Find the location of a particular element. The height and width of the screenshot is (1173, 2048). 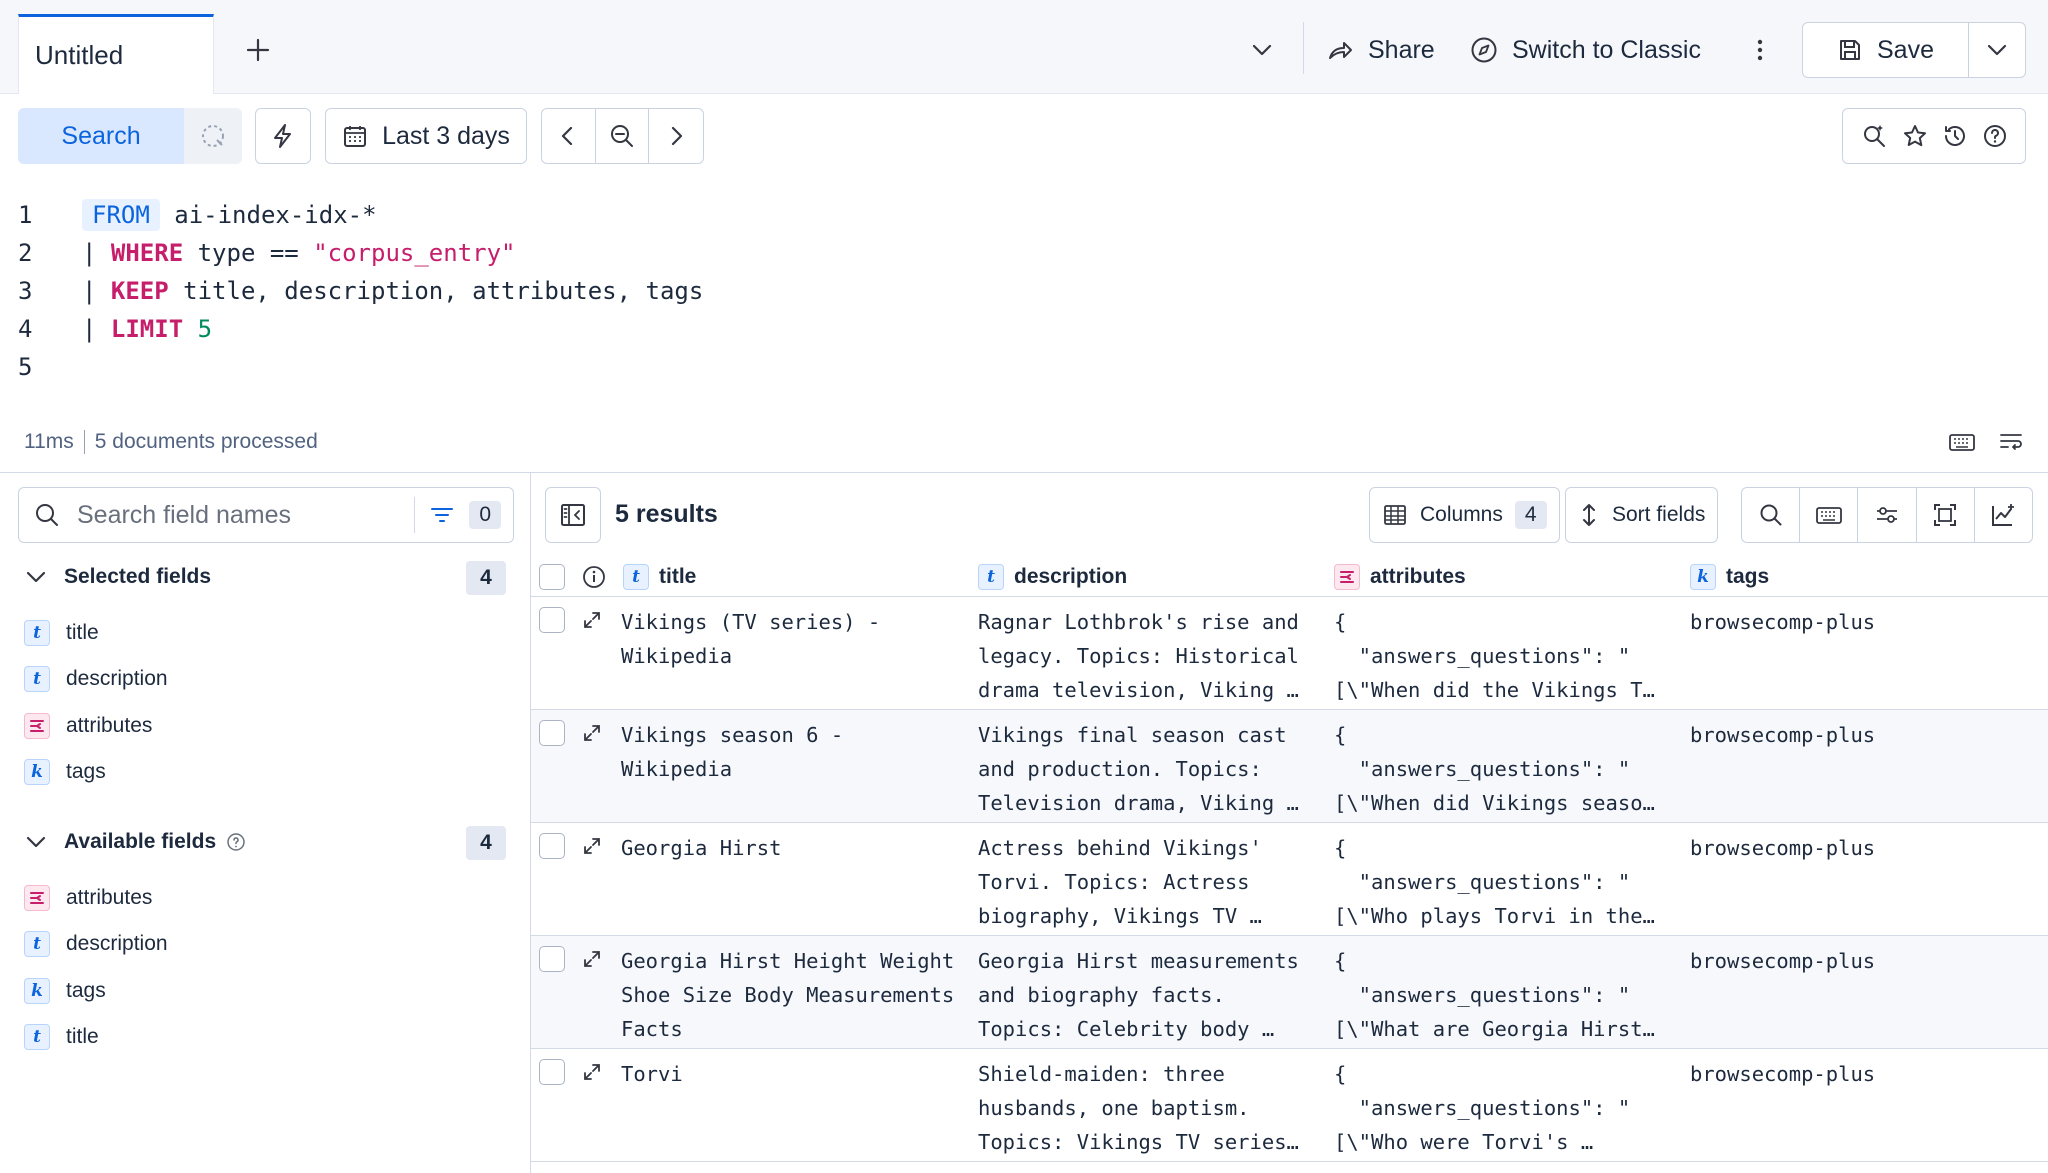

line-number: 4 is located at coordinates (25, 329).